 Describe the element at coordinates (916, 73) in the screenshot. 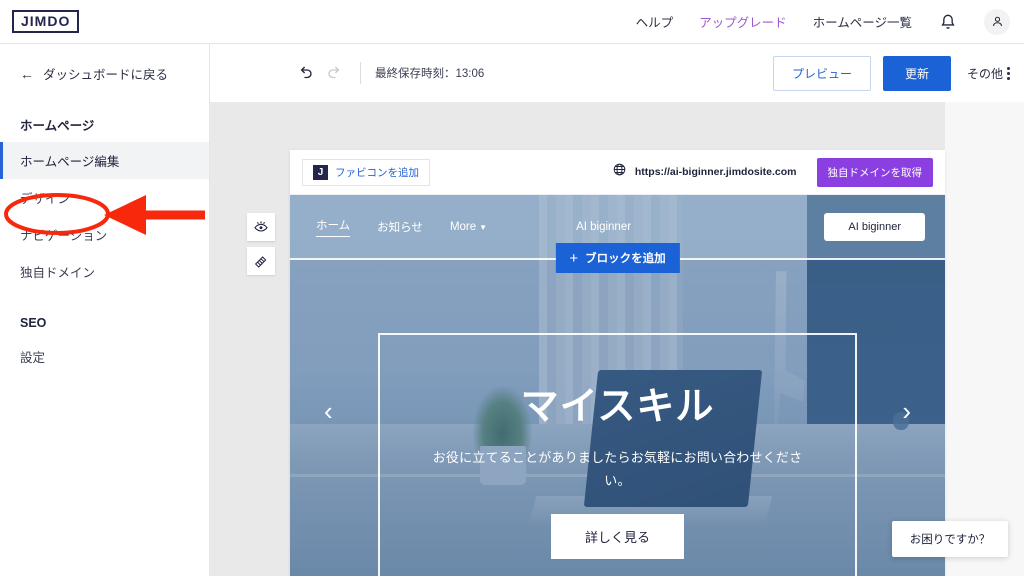

I see `update-button: 更新` at that location.